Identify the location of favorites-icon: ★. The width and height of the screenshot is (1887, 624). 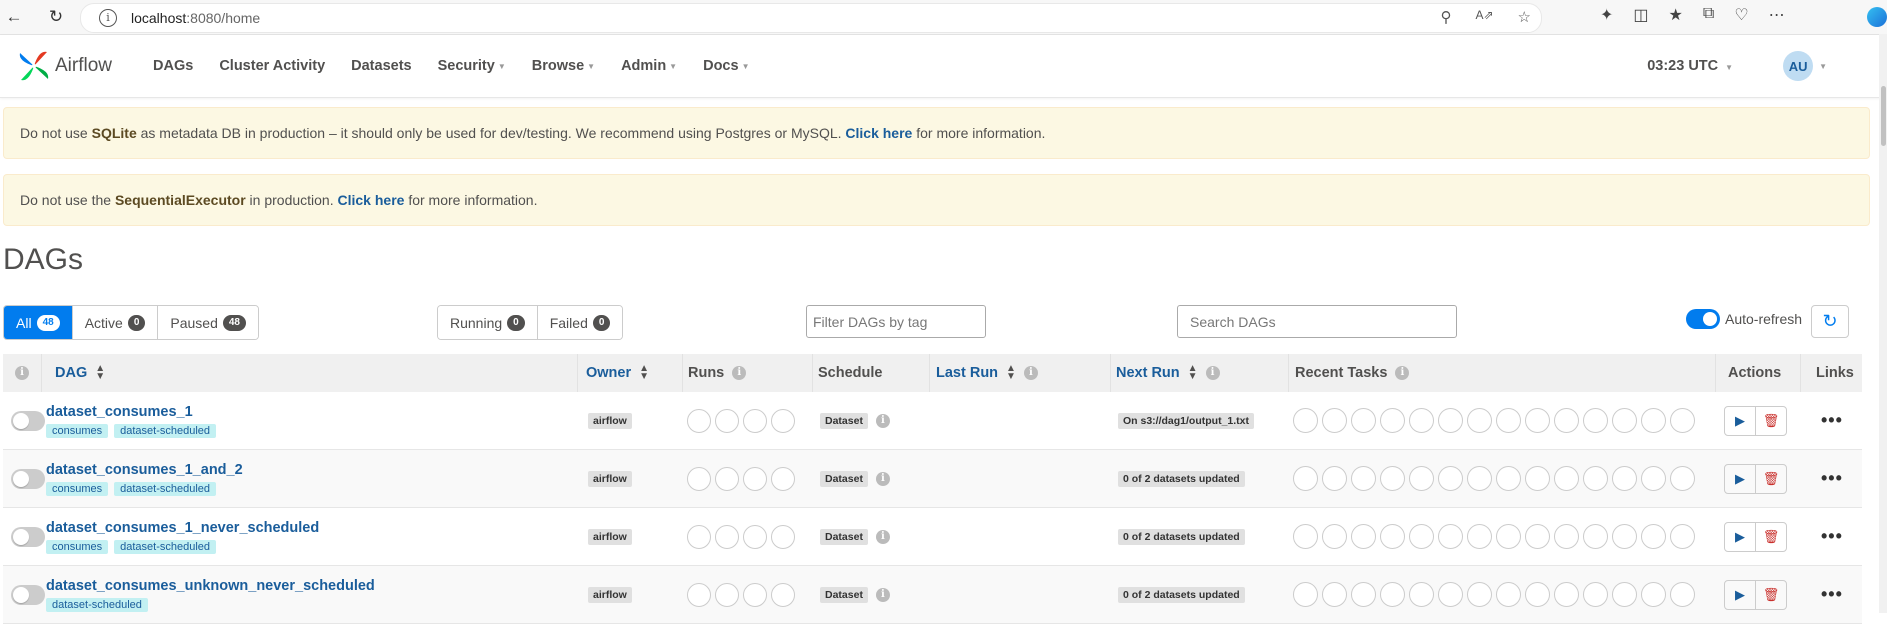
(1676, 15).